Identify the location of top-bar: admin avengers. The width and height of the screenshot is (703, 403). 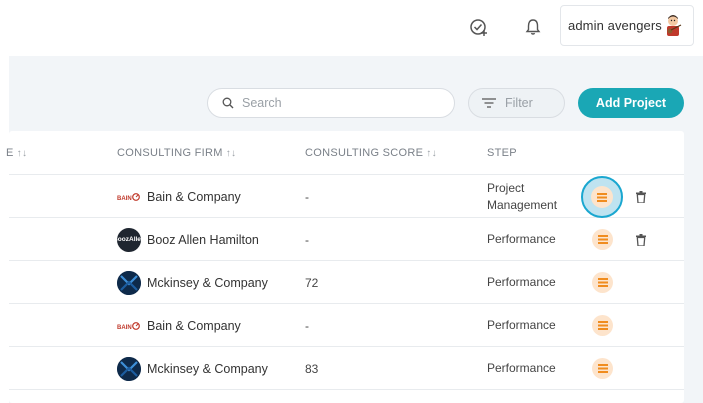
(351, 28).